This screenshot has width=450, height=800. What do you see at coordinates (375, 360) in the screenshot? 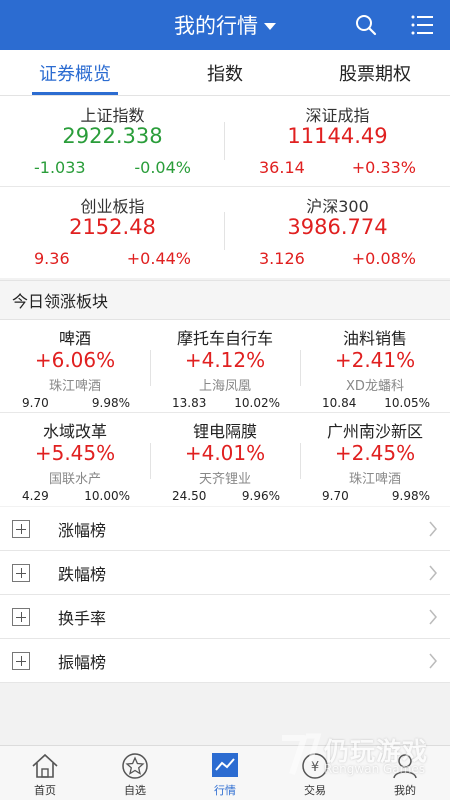
I see `sector-percent: +2.41%` at bounding box center [375, 360].